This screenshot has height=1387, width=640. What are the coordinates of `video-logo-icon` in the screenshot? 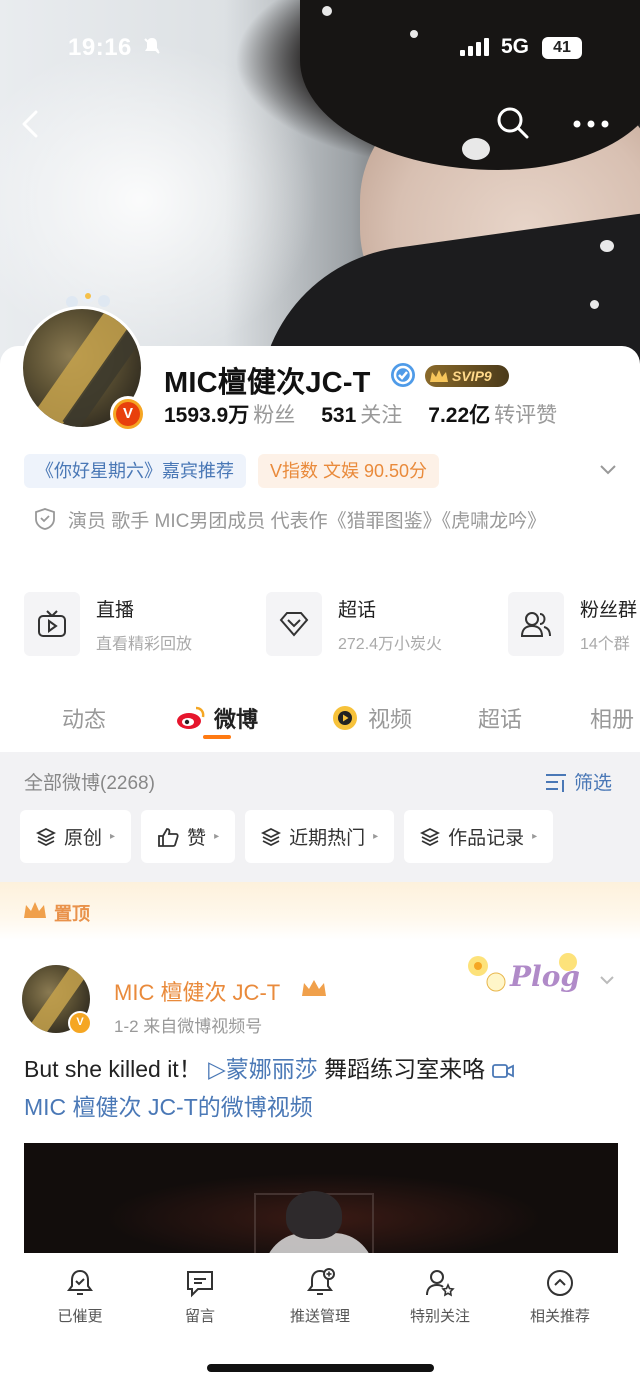 It's located at (345, 718).